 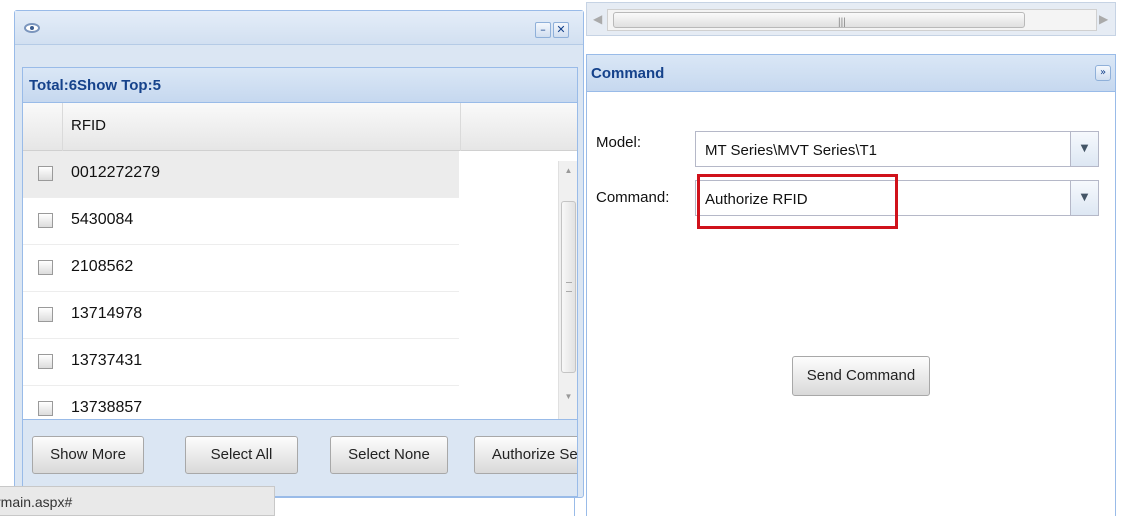 What do you see at coordinates (897, 149) in the screenshot?
I see `model-select: MT Series\MVT Series\T1 ▼` at bounding box center [897, 149].